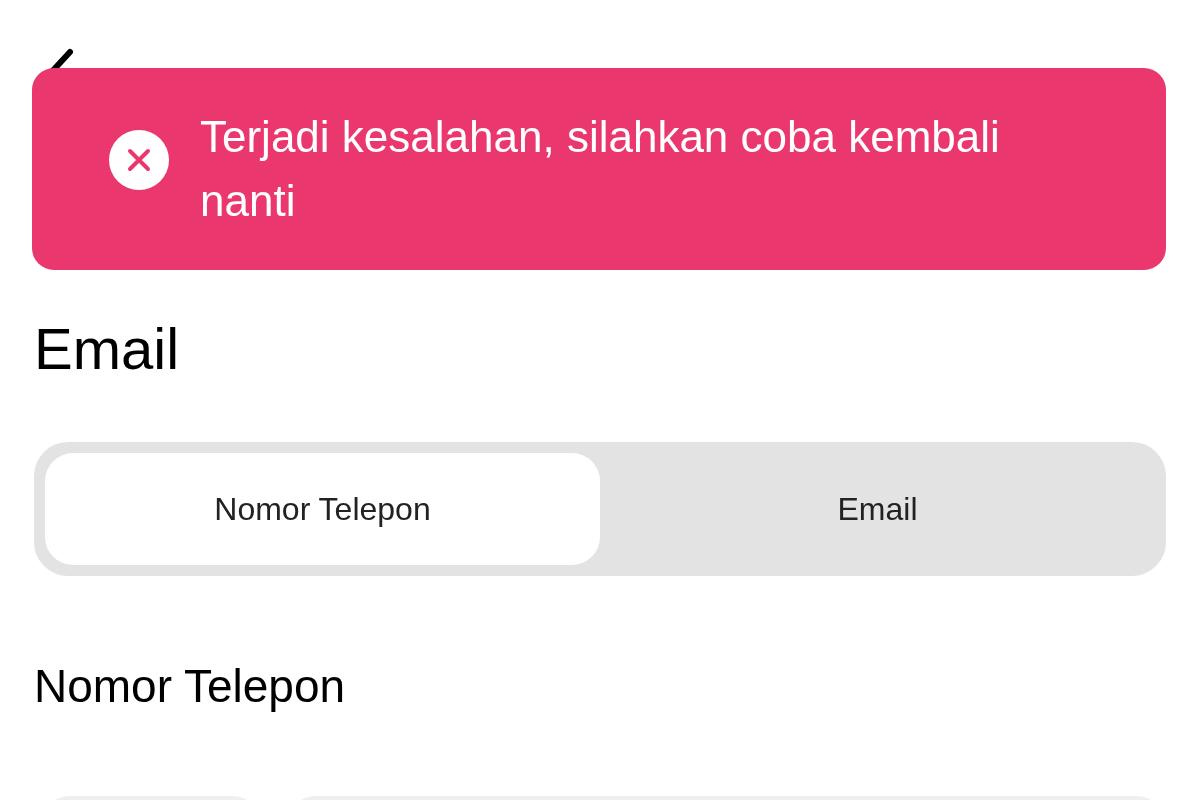 This screenshot has height=800, width=1200. I want to click on page-heading: Email, so click(107, 349).